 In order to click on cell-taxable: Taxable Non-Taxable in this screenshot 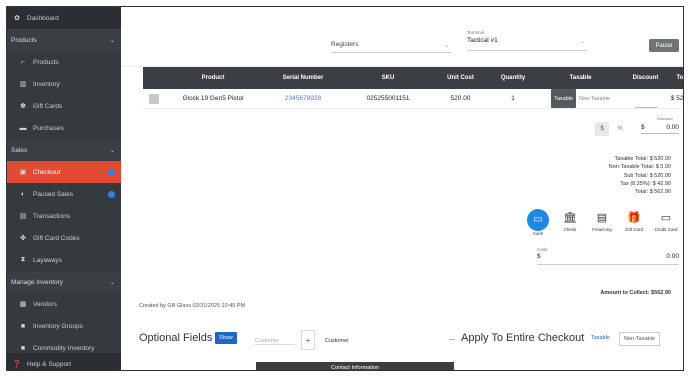, I will do `click(580, 98)`.